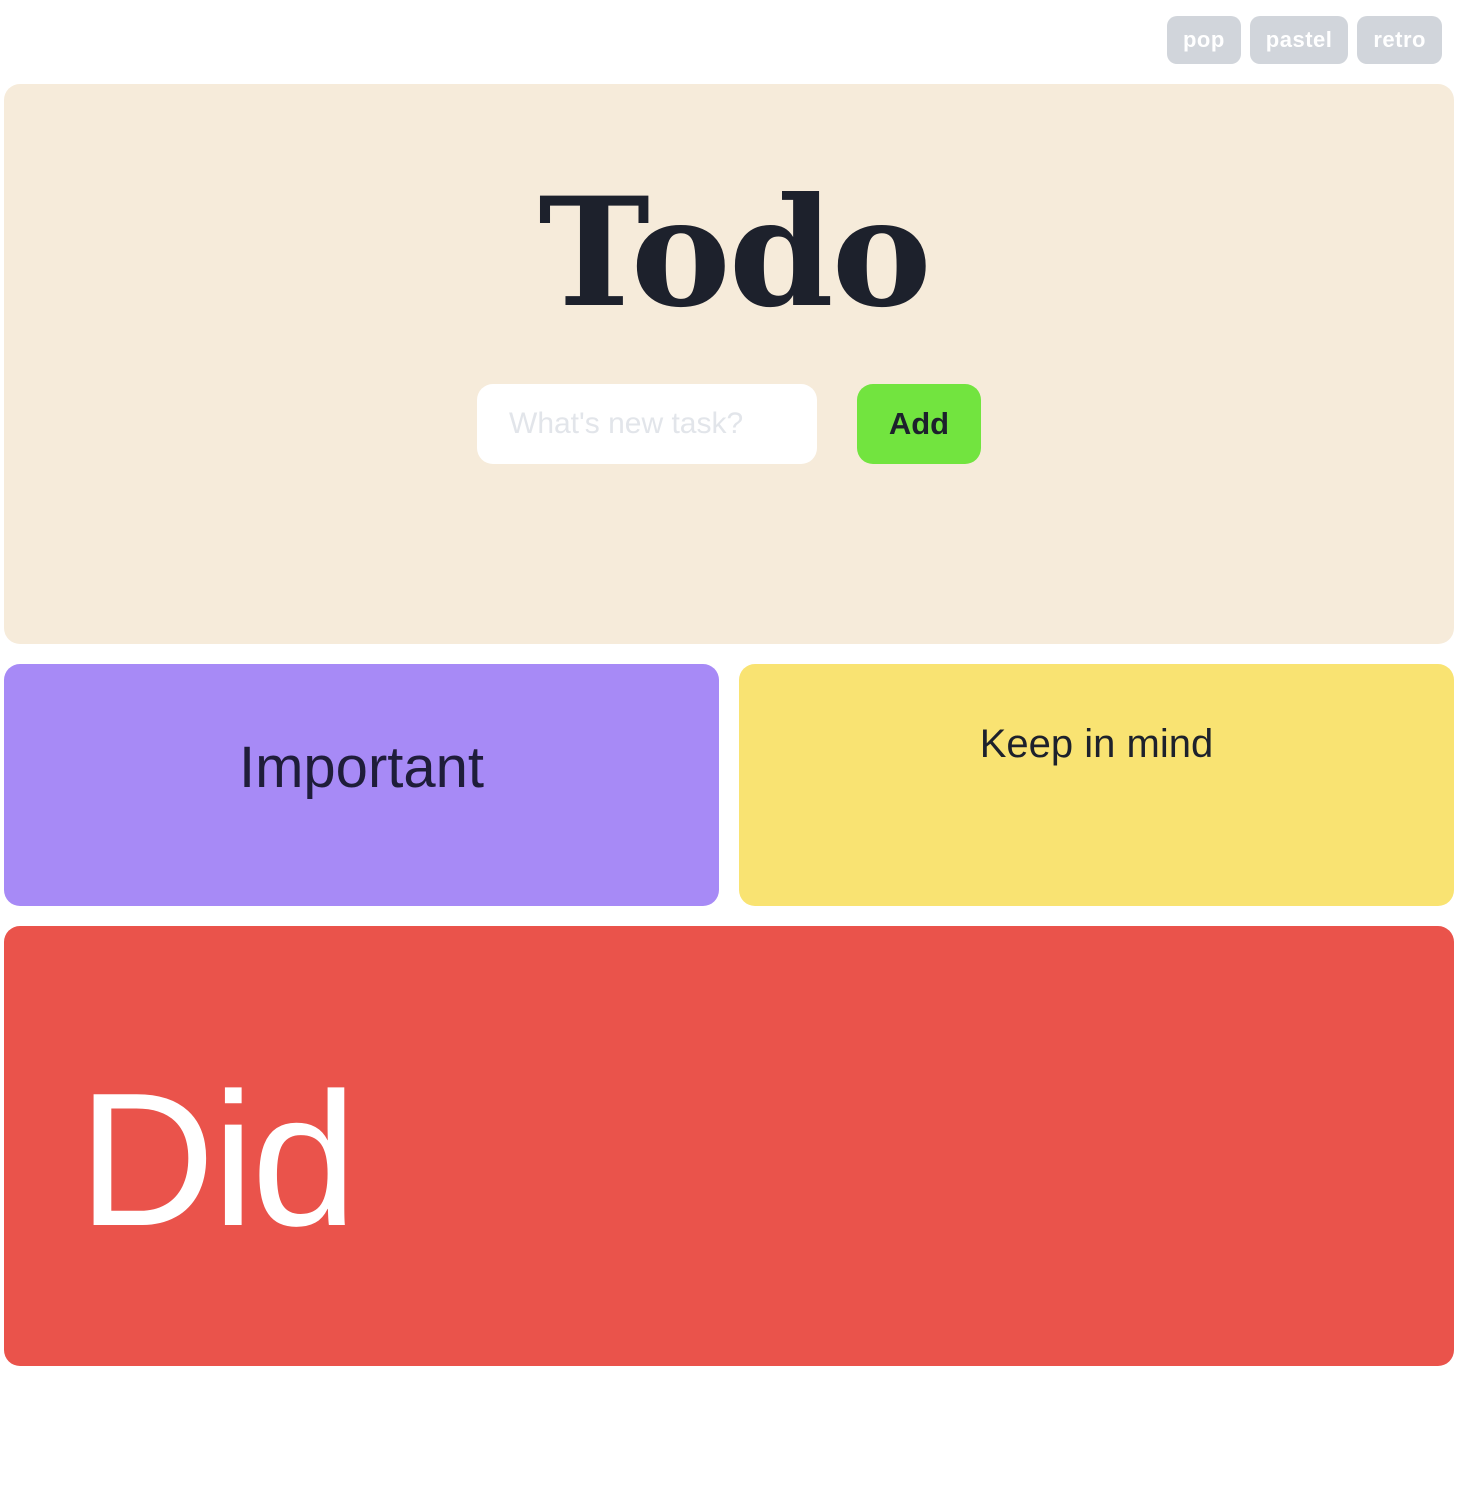 The height and width of the screenshot is (1510, 1468). What do you see at coordinates (1399, 40) in the screenshot?
I see `theme-retro-button: retro` at bounding box center [1399, 40].